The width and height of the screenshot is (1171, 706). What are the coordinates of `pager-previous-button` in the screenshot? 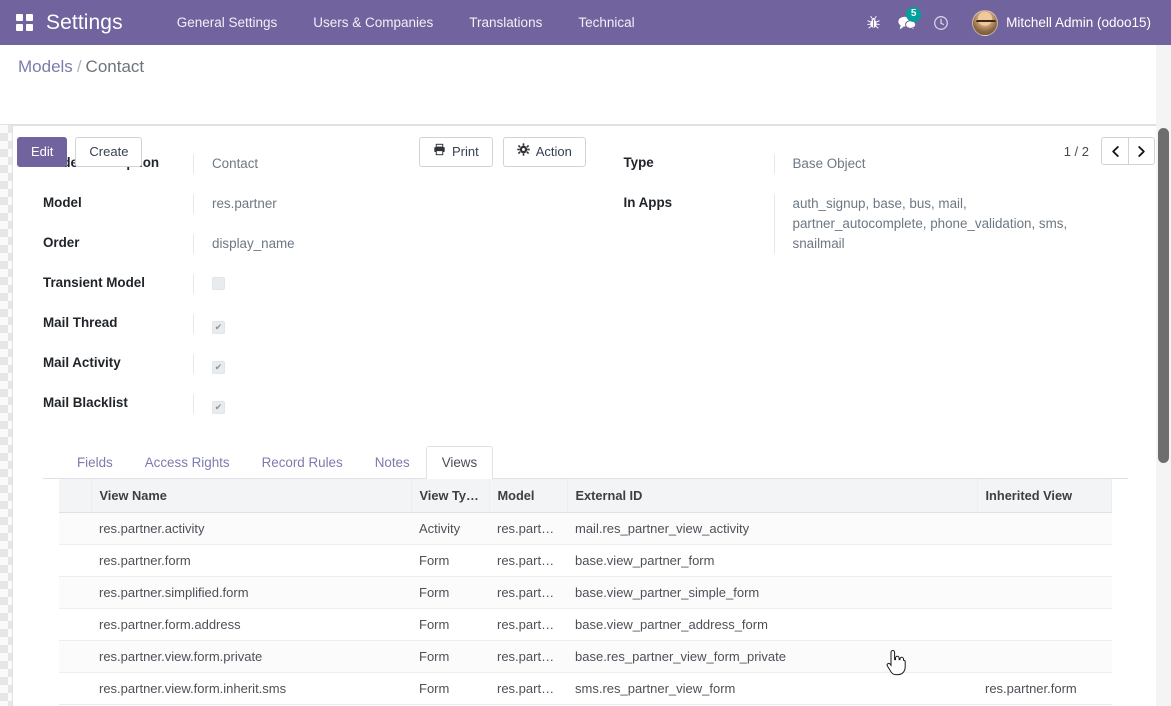 It's located at (1114, 151).